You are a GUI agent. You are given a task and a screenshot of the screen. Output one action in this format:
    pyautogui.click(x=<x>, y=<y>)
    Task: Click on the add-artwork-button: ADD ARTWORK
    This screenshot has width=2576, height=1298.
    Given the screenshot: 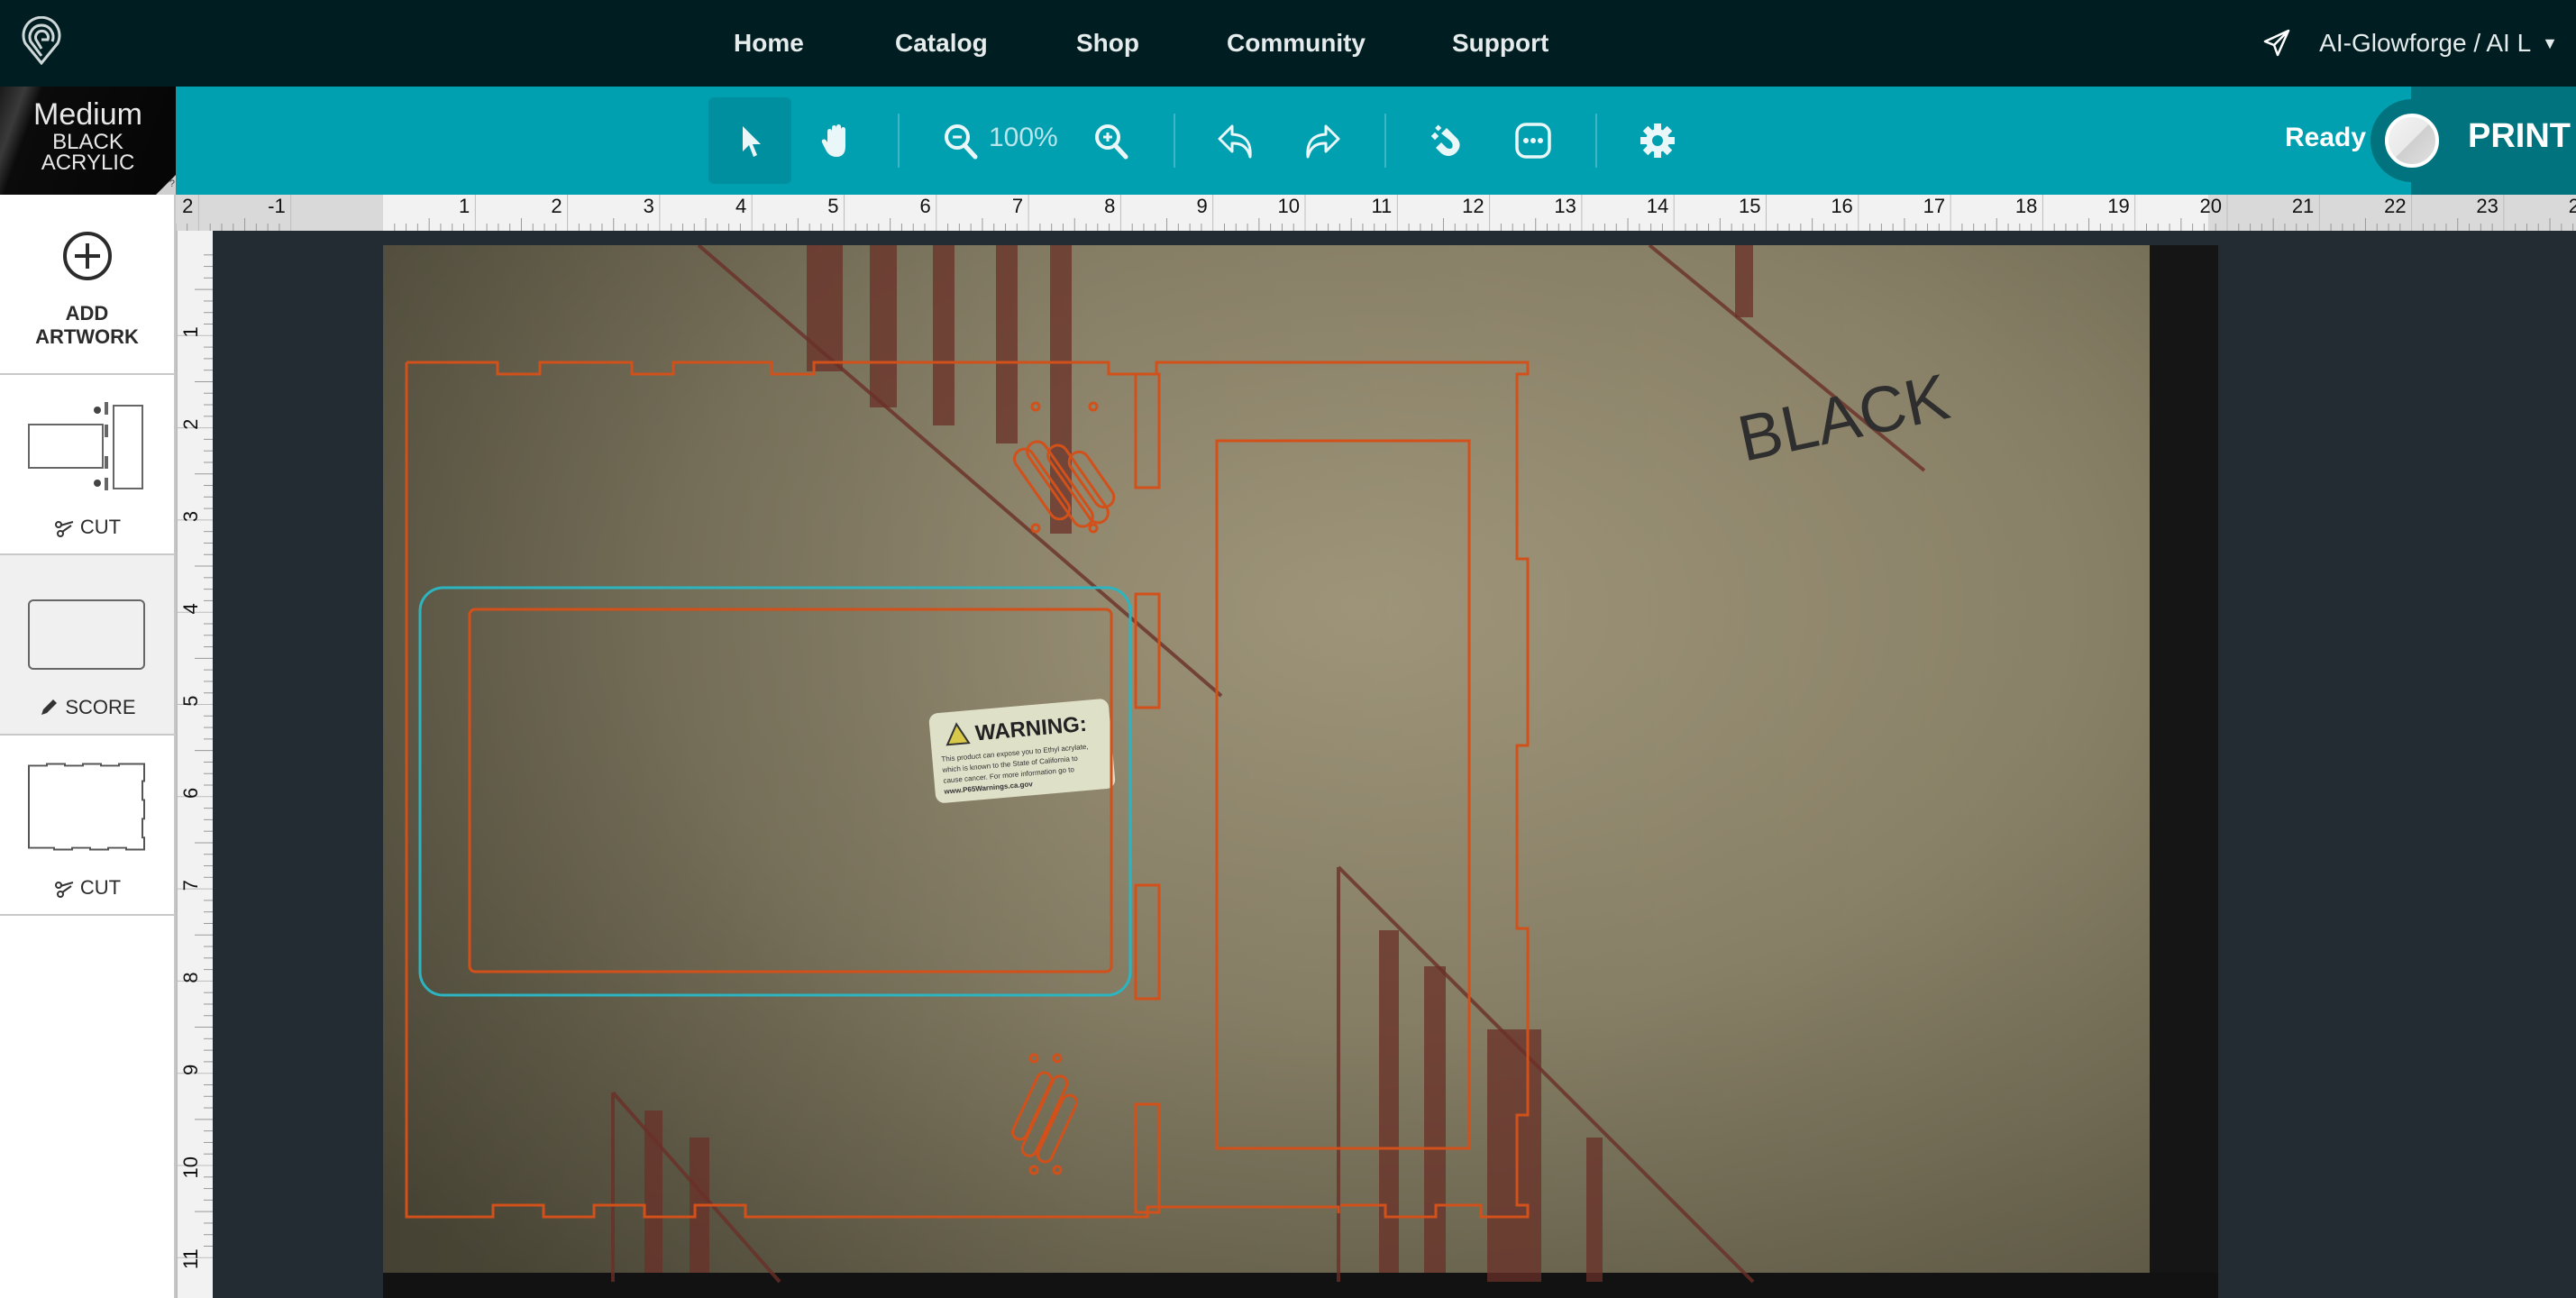 What is the action you would take?
    pyautogui.click(x=87, y=285)
    